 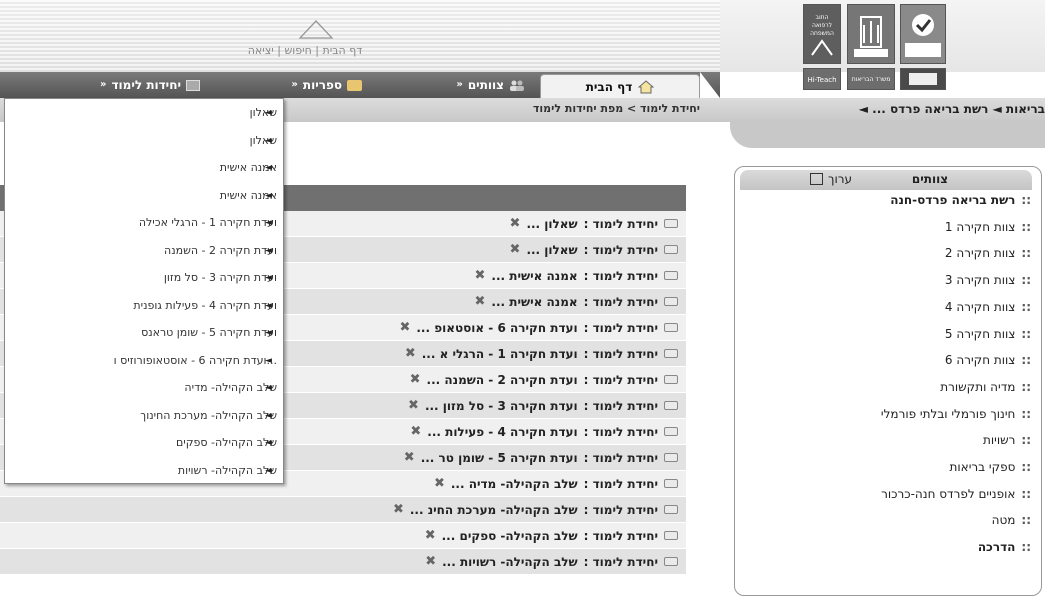 I want to click on edit-icon, so click(x=816, y=179).